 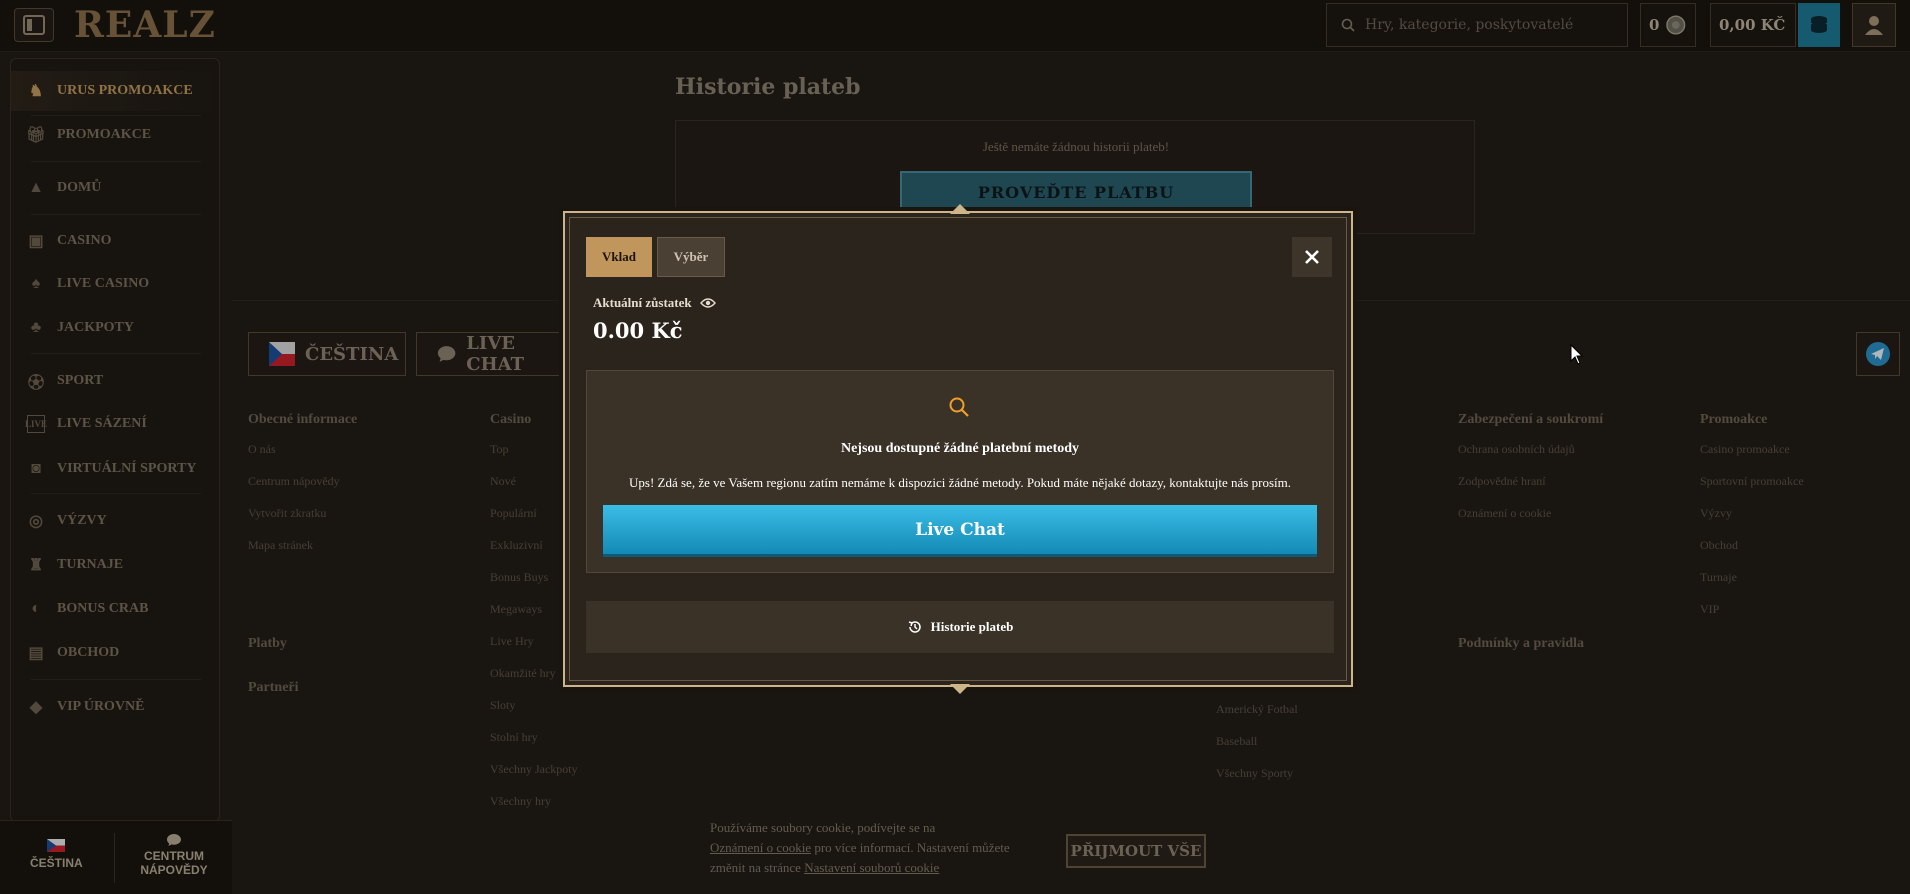 I want to click on payment-history-button: Historie plateb, so click(x=960, y=627).